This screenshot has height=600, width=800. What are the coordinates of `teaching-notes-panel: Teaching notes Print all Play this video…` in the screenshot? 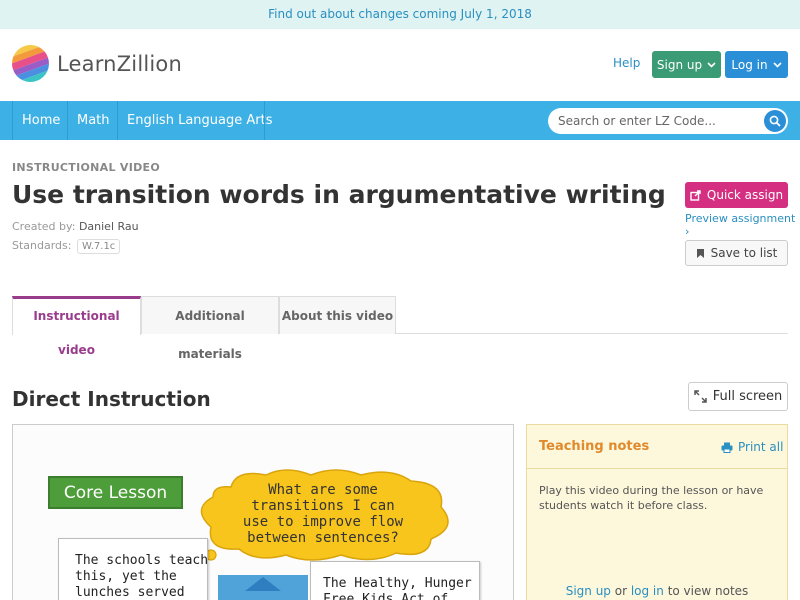 It's located at (657, 512).